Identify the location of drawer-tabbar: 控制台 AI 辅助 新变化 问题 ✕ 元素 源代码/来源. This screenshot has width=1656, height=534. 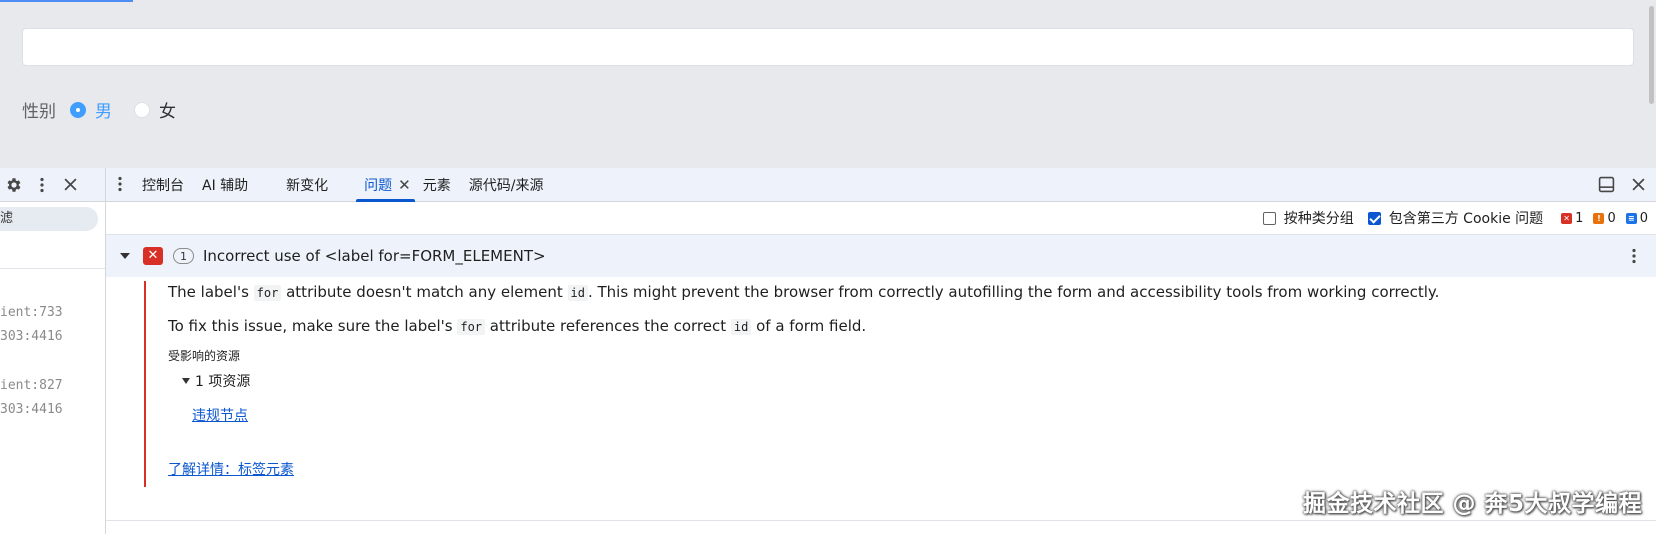
(881, 185).